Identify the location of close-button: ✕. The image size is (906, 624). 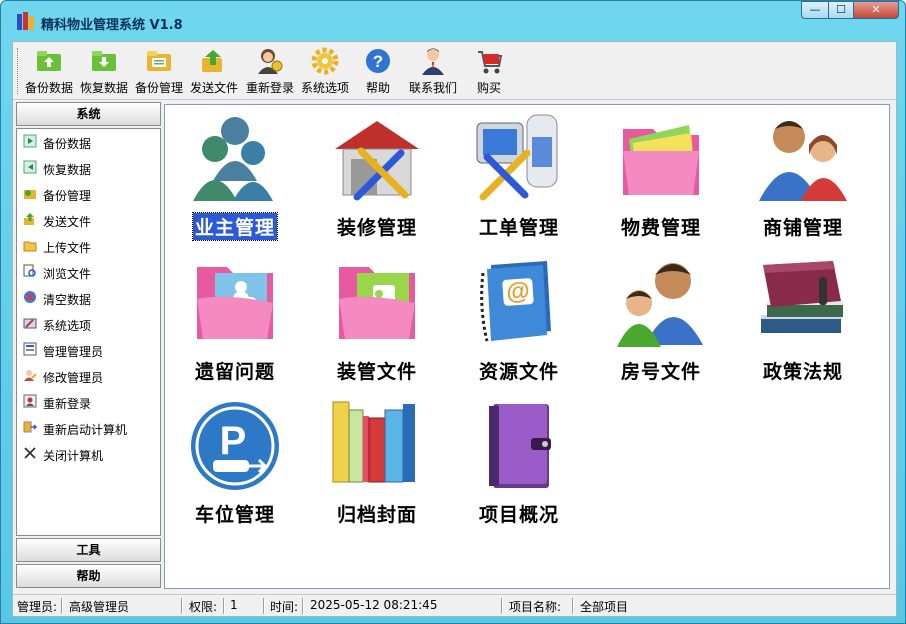
(876, 10).